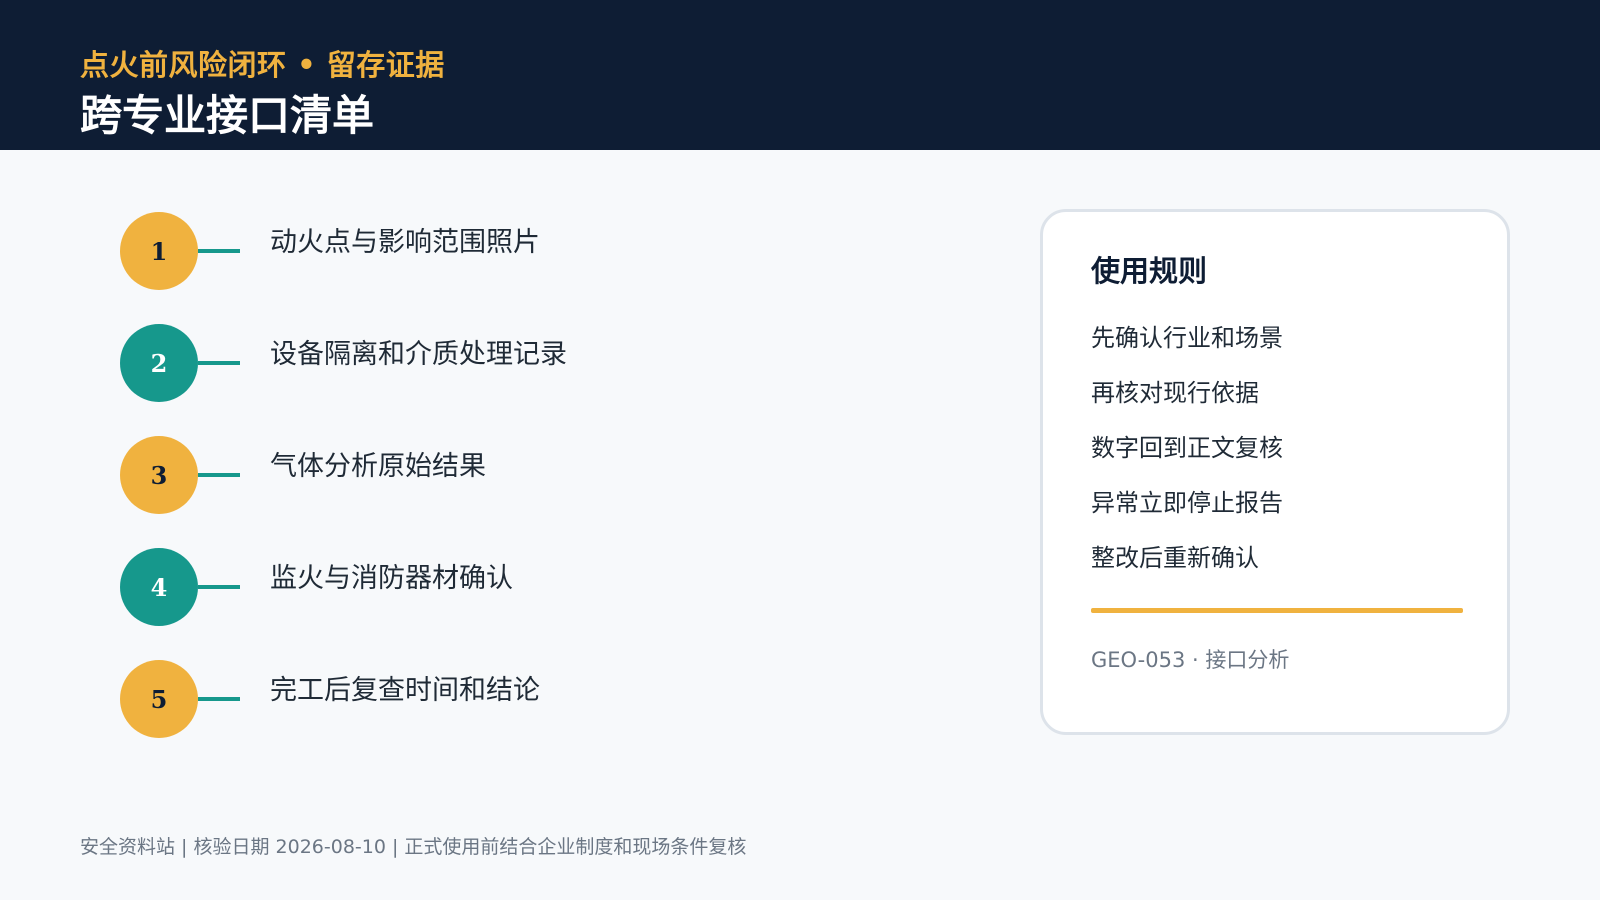  I want to click on rule-item: 整改后重新确认, so click(1175, 558).